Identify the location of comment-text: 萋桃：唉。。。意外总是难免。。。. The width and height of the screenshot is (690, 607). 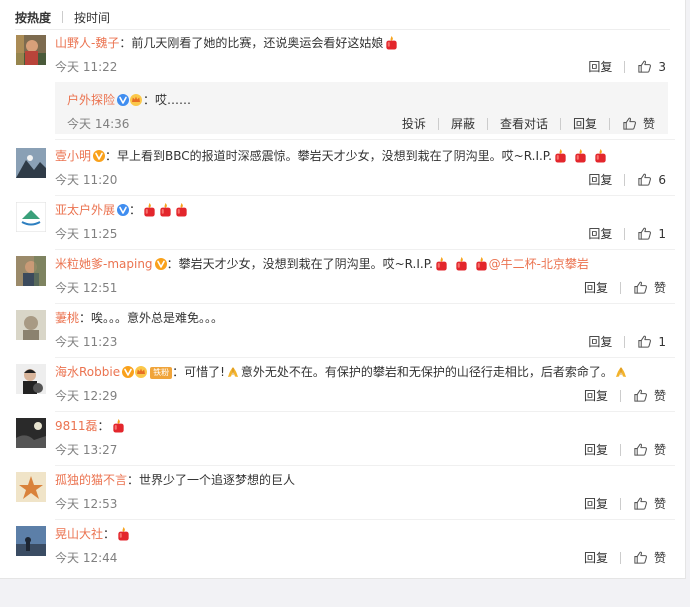
(139, 318).